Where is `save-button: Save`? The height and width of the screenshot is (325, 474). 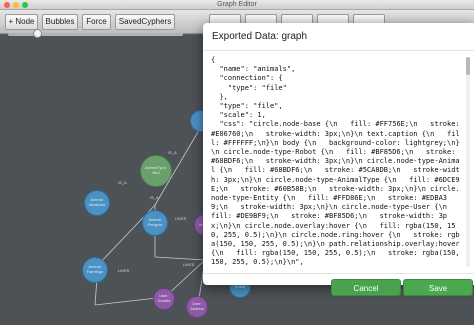
save-button: Save is located at coordinates (438, 287).